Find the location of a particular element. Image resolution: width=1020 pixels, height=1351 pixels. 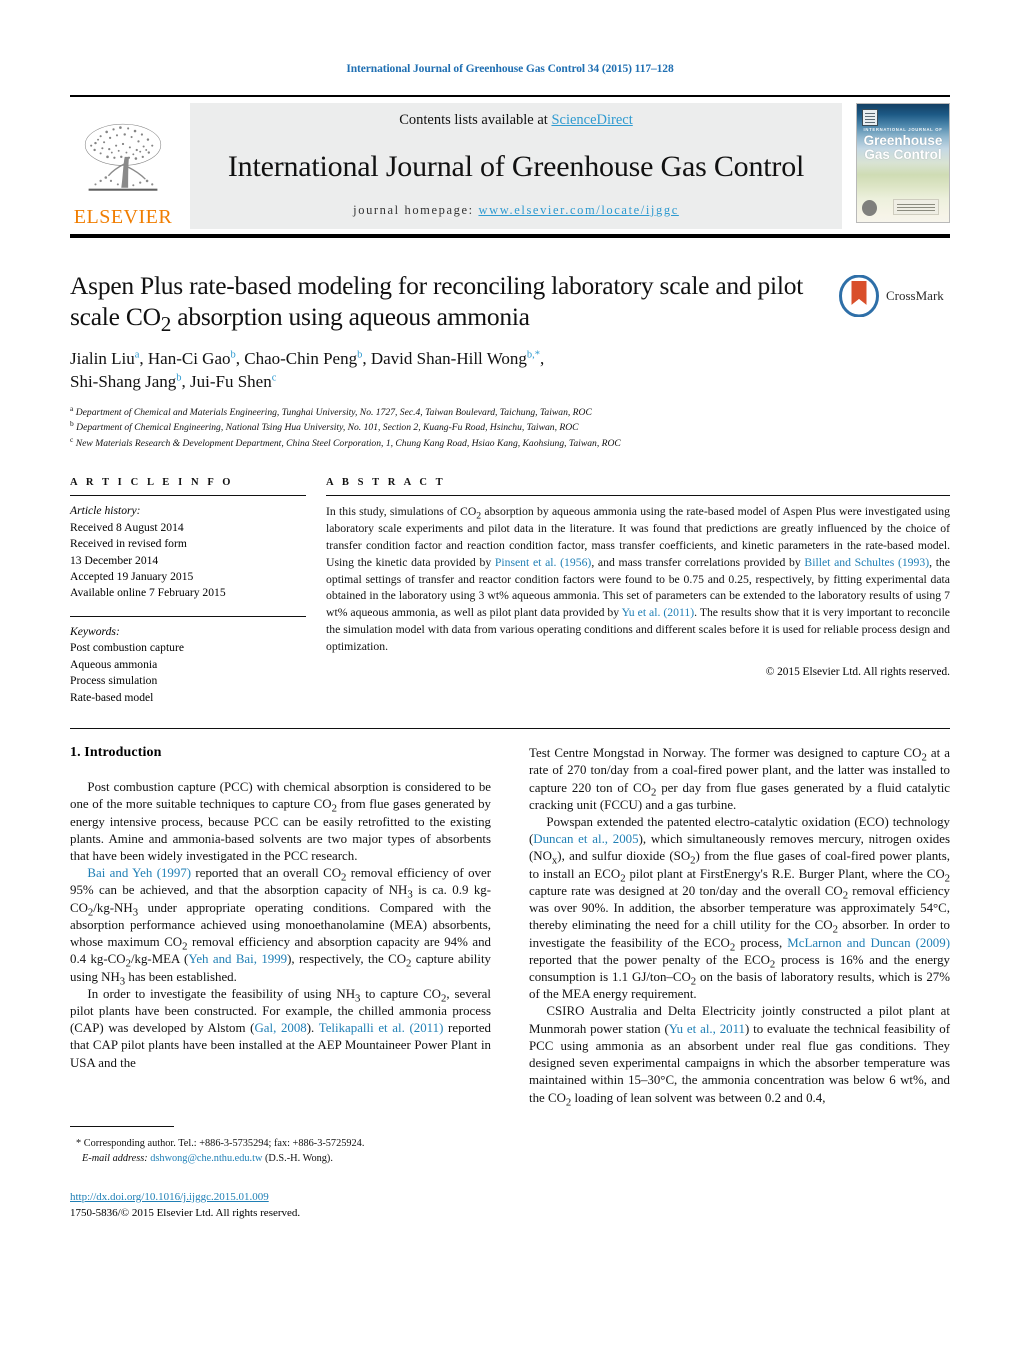

keyword-item: Post combustion capture is located at coordinates (127, 648).